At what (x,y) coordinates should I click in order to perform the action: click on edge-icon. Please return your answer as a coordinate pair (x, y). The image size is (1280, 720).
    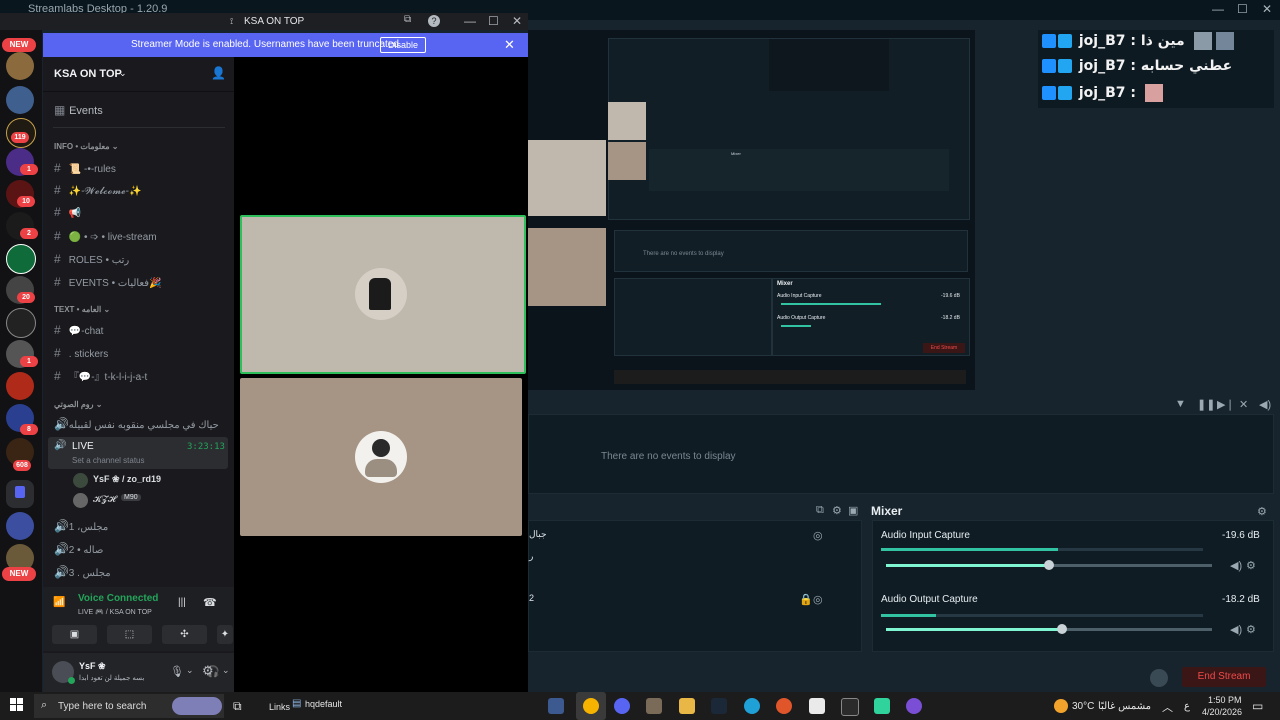
    Looking at the image, I should click on (752, 706).